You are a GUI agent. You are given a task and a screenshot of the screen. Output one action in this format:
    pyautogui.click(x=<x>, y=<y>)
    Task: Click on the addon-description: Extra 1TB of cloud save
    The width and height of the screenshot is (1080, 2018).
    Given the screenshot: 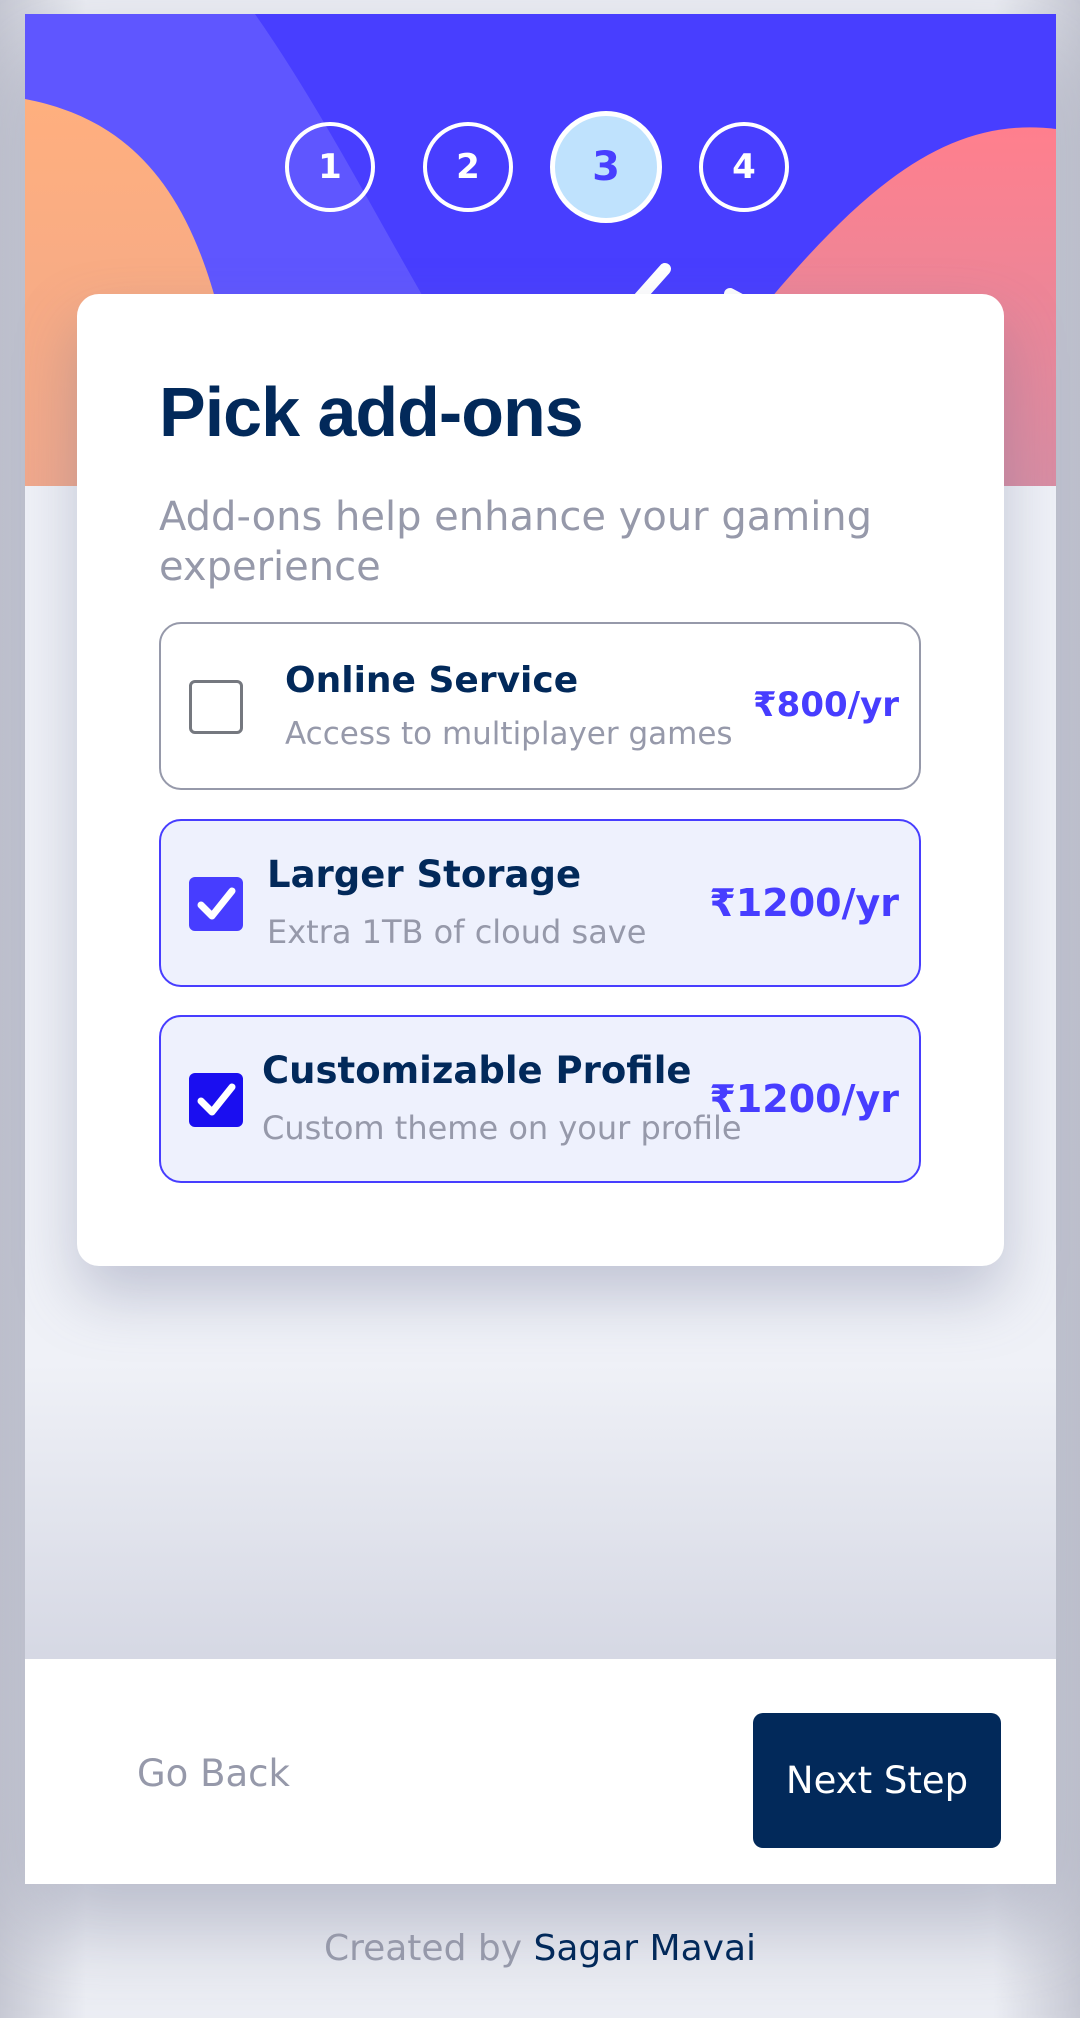 What is the action you would take?
    pyautogui.click(x=457, y=932)
    